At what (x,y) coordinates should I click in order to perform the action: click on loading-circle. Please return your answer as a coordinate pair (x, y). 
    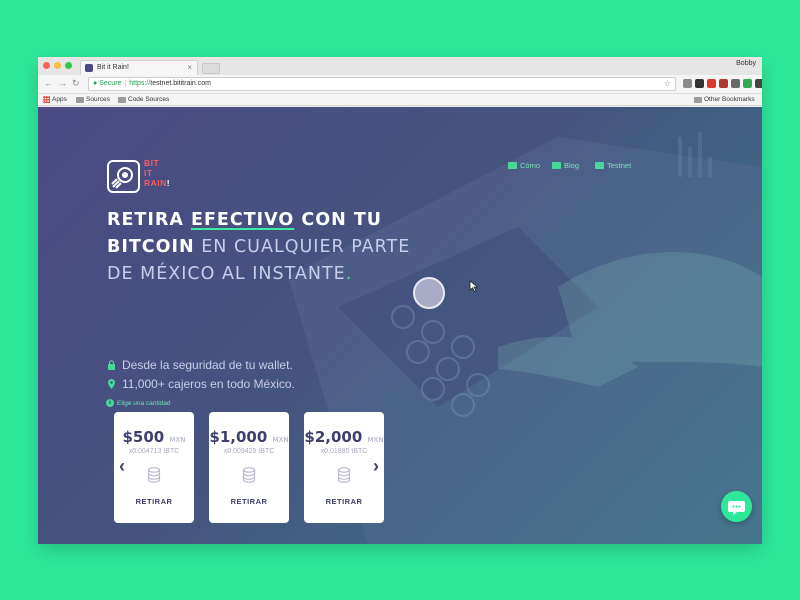
    Looking at the image, I should click on (429, 293).